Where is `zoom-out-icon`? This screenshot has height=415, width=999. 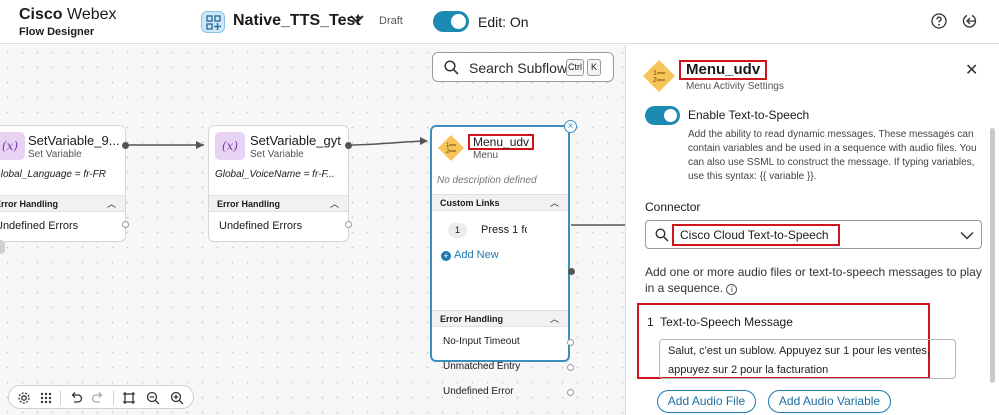
zoom-out-icon is located at coordinates (153, 398).